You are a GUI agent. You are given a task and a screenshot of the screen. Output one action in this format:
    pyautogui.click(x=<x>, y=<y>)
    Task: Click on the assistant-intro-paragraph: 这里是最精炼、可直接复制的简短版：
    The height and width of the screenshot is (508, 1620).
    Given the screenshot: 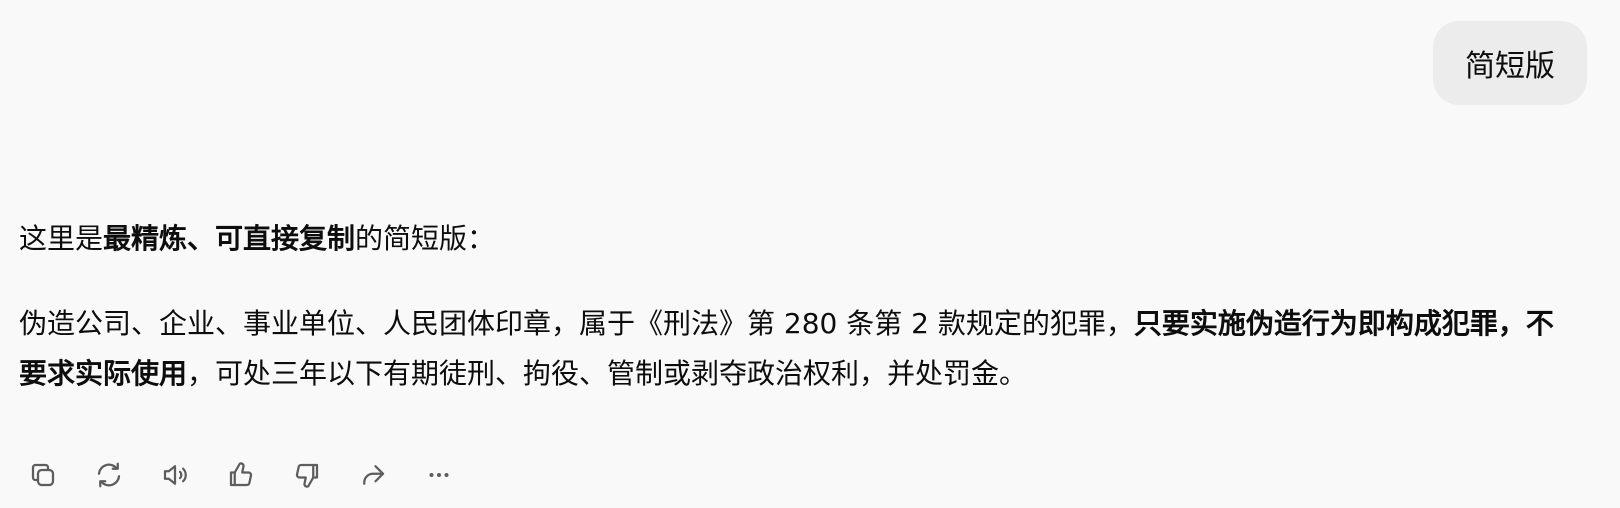 What is the action you would take?
    pyautogui.click(x=799, y=239)
    